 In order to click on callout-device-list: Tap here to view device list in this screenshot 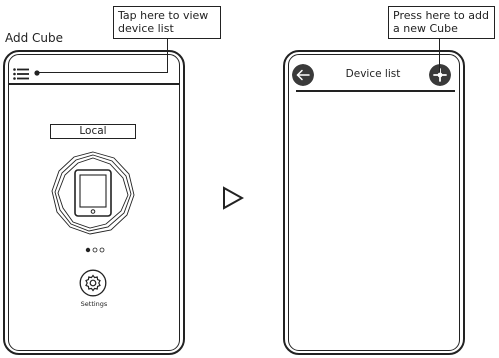, I will do `click(167, 22)`.